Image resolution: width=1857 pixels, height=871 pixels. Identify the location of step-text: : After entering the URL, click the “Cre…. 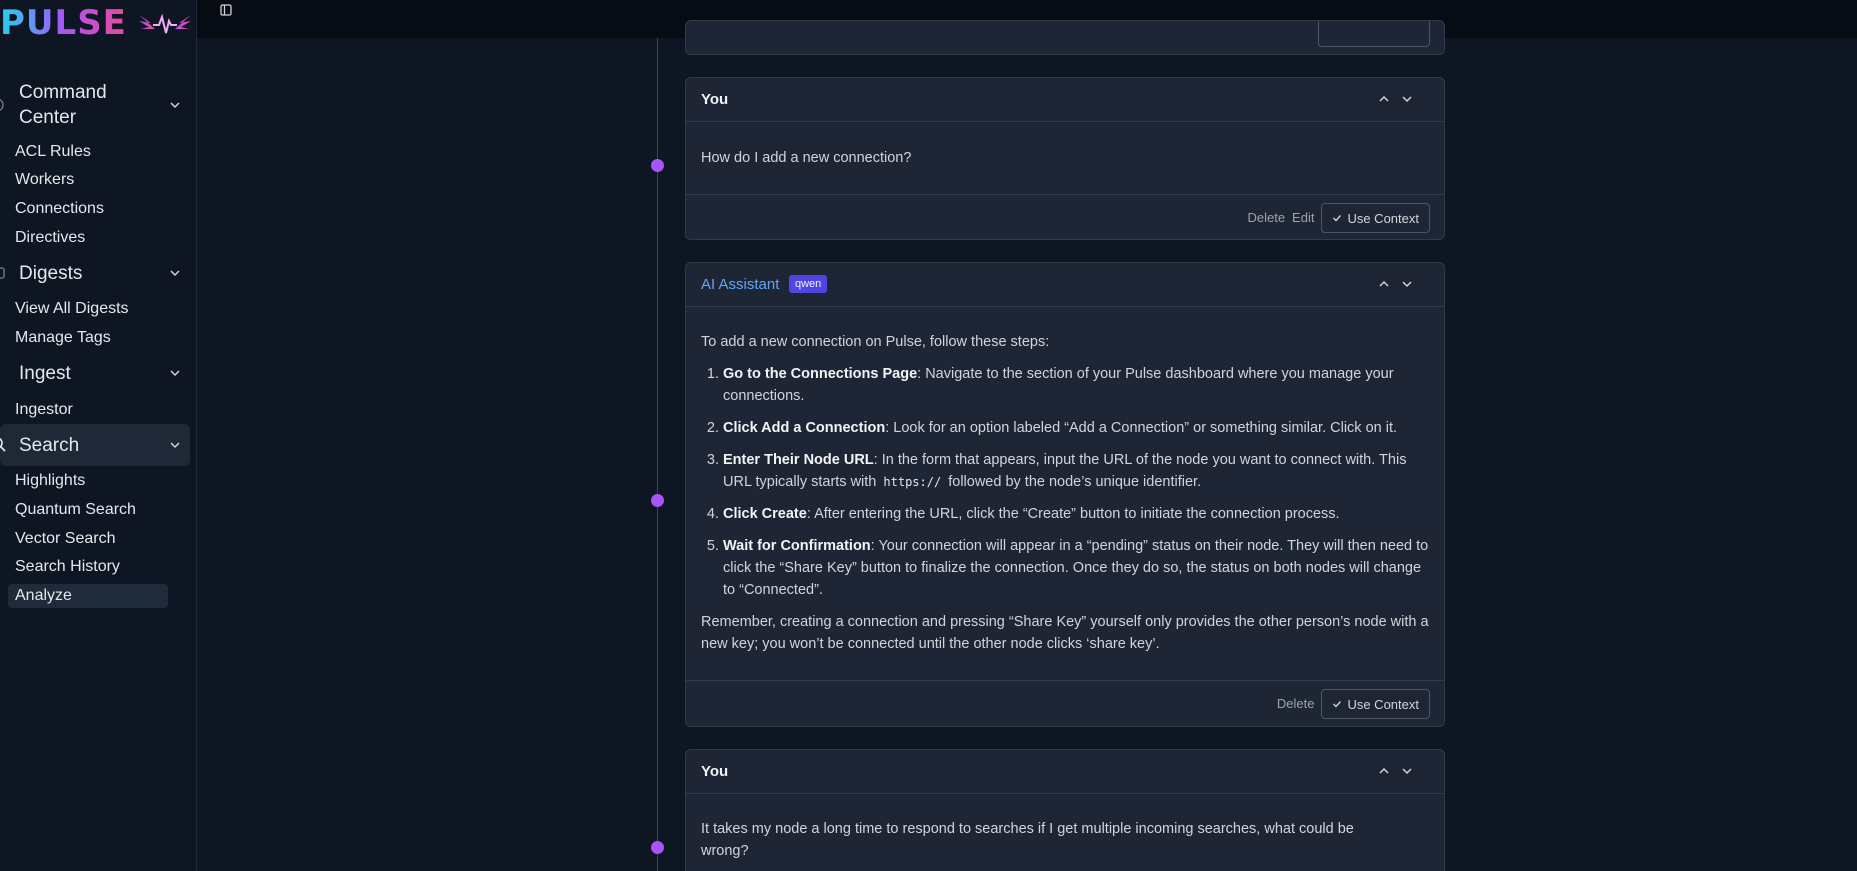
(1073, 514).